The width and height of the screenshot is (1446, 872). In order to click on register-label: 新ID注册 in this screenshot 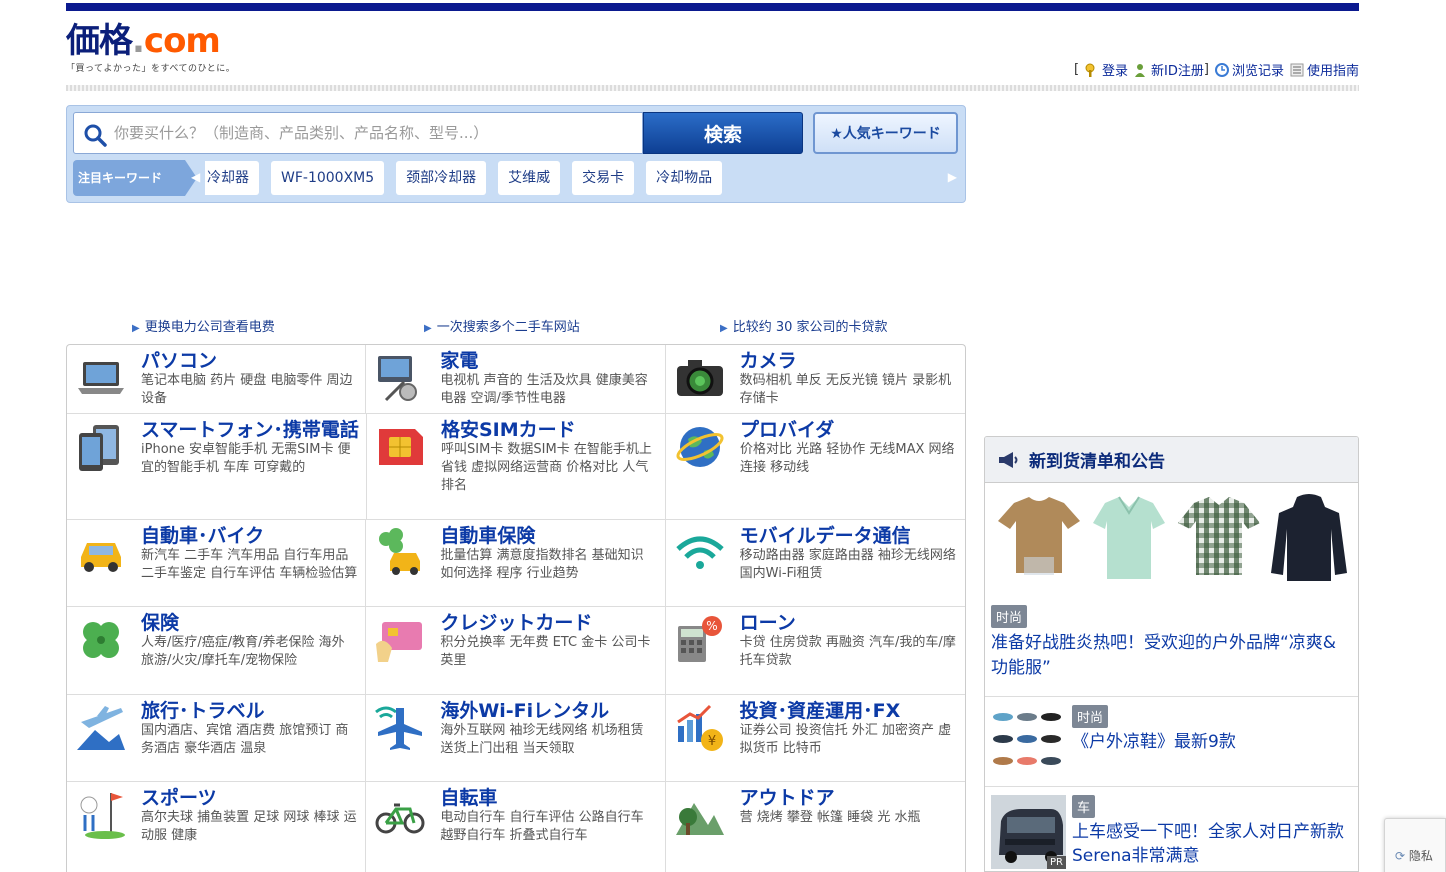, I will do `click(1177, 71)`.